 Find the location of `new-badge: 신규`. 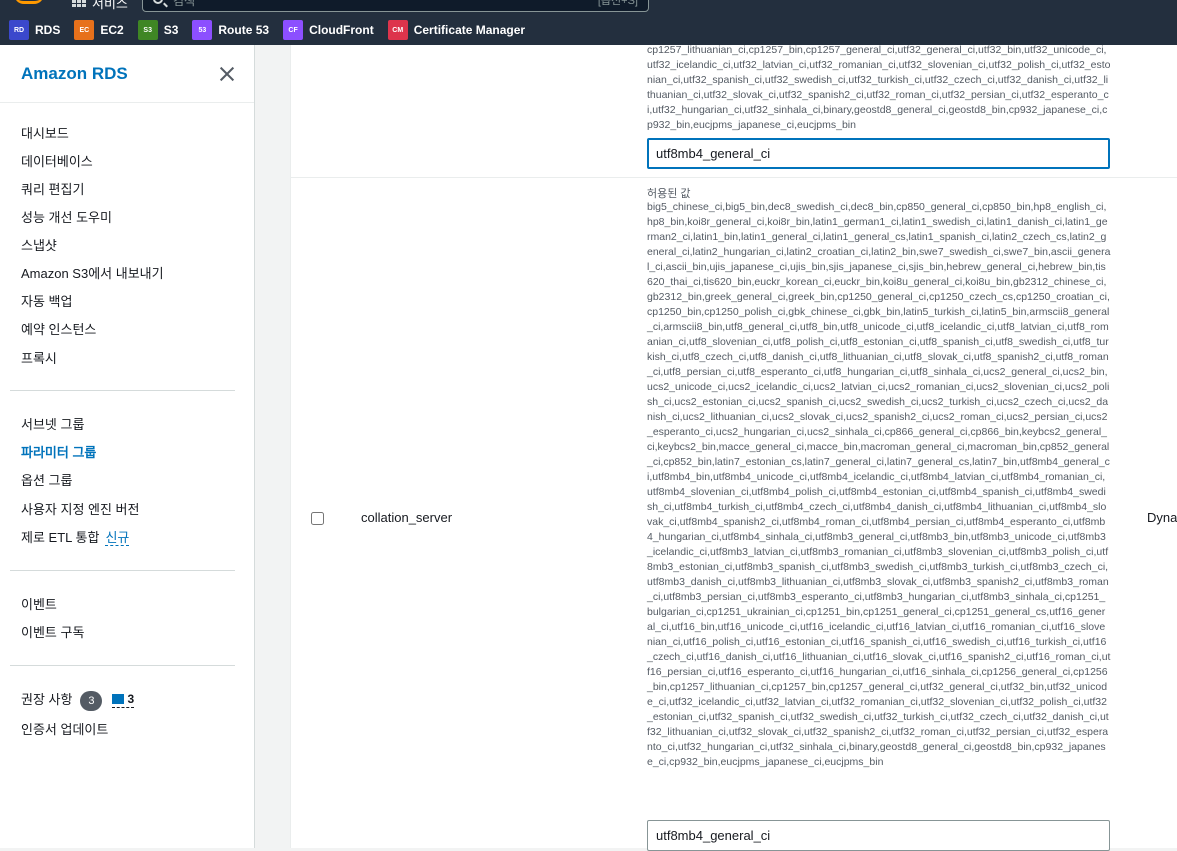

new-badge: 신규 is located at coordinates (117, 538).